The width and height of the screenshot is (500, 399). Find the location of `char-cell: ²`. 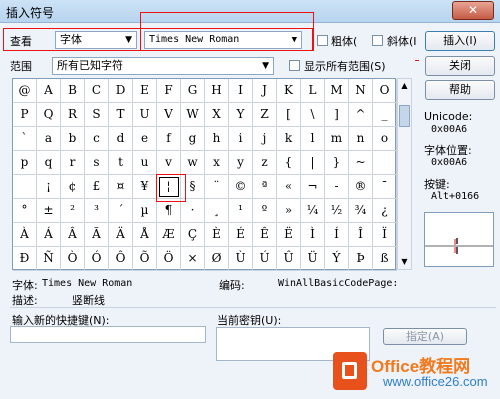

char-cell: ² is located at coordinates (73, 211).